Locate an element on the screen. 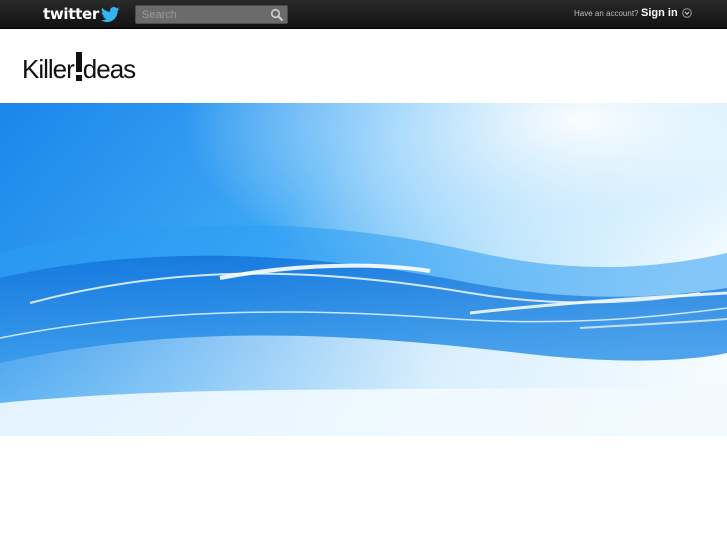 This screenshot has height=545, width=727. twitter-logo-link: twitter is located at coordinates (81, 14).